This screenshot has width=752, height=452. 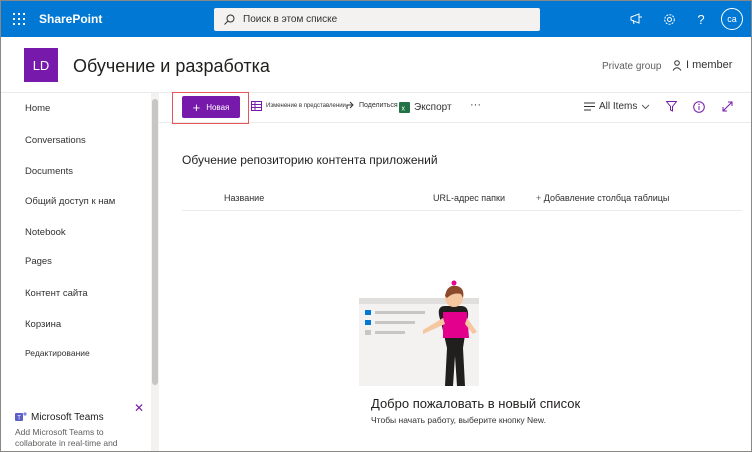 I want to click on suite-bar-actions: ? ca, so click(x=682, y=19).